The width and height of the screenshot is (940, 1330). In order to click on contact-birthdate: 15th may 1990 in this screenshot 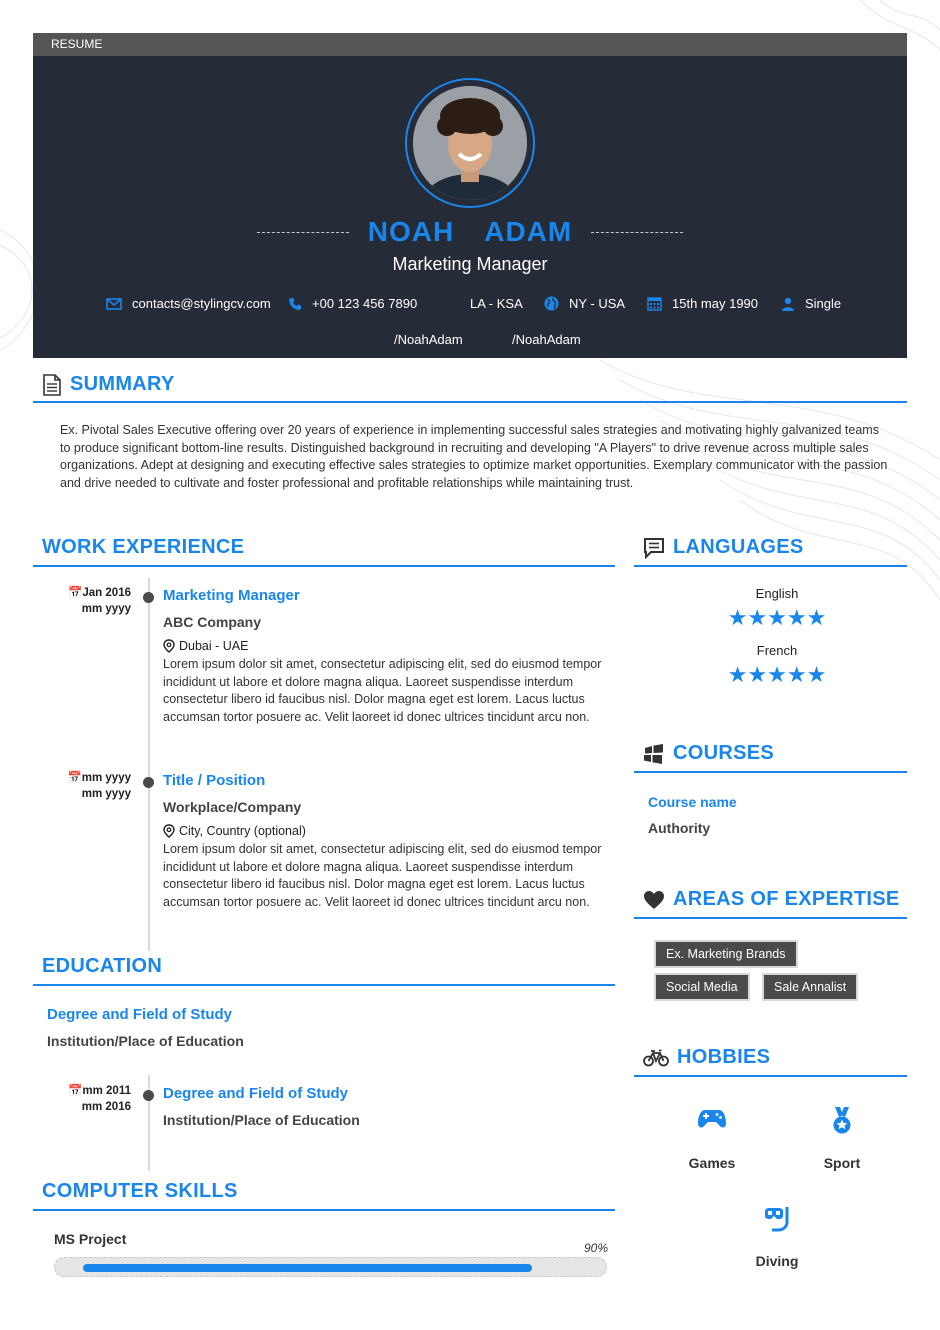, I will do `click(702, 303)`.